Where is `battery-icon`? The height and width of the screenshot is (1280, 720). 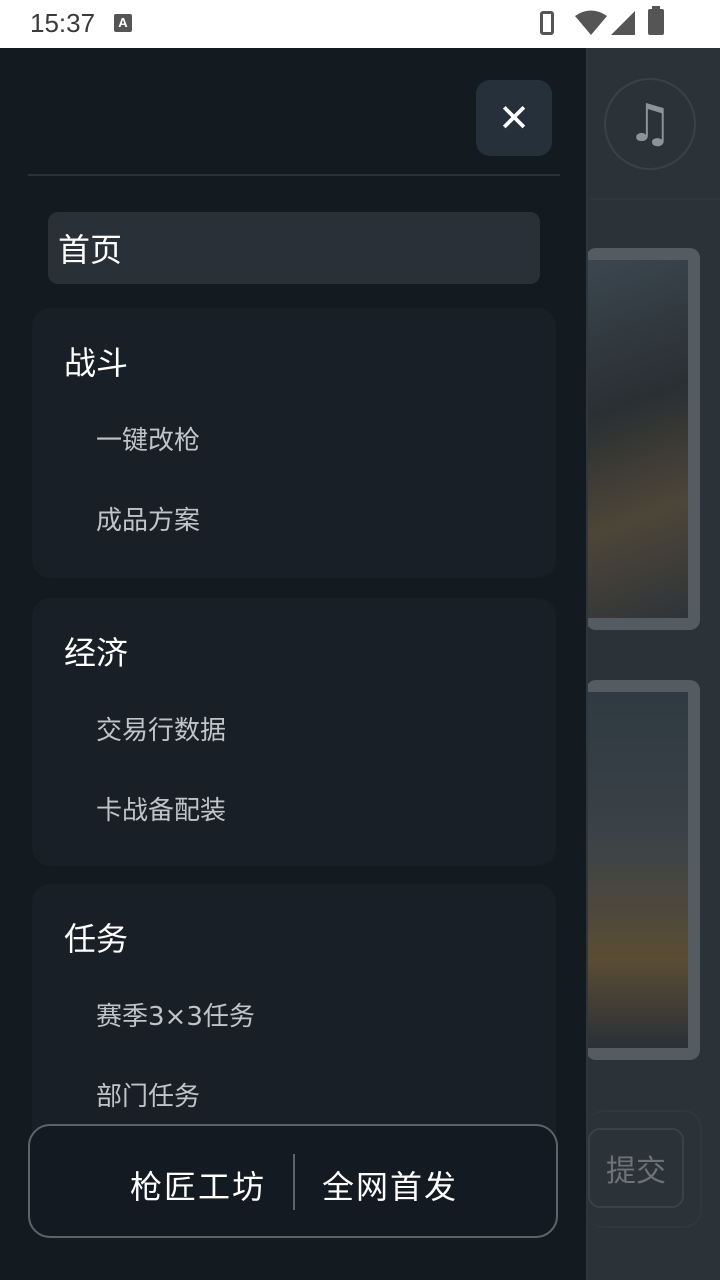
battery-icon is located at coordinates (656, 20).